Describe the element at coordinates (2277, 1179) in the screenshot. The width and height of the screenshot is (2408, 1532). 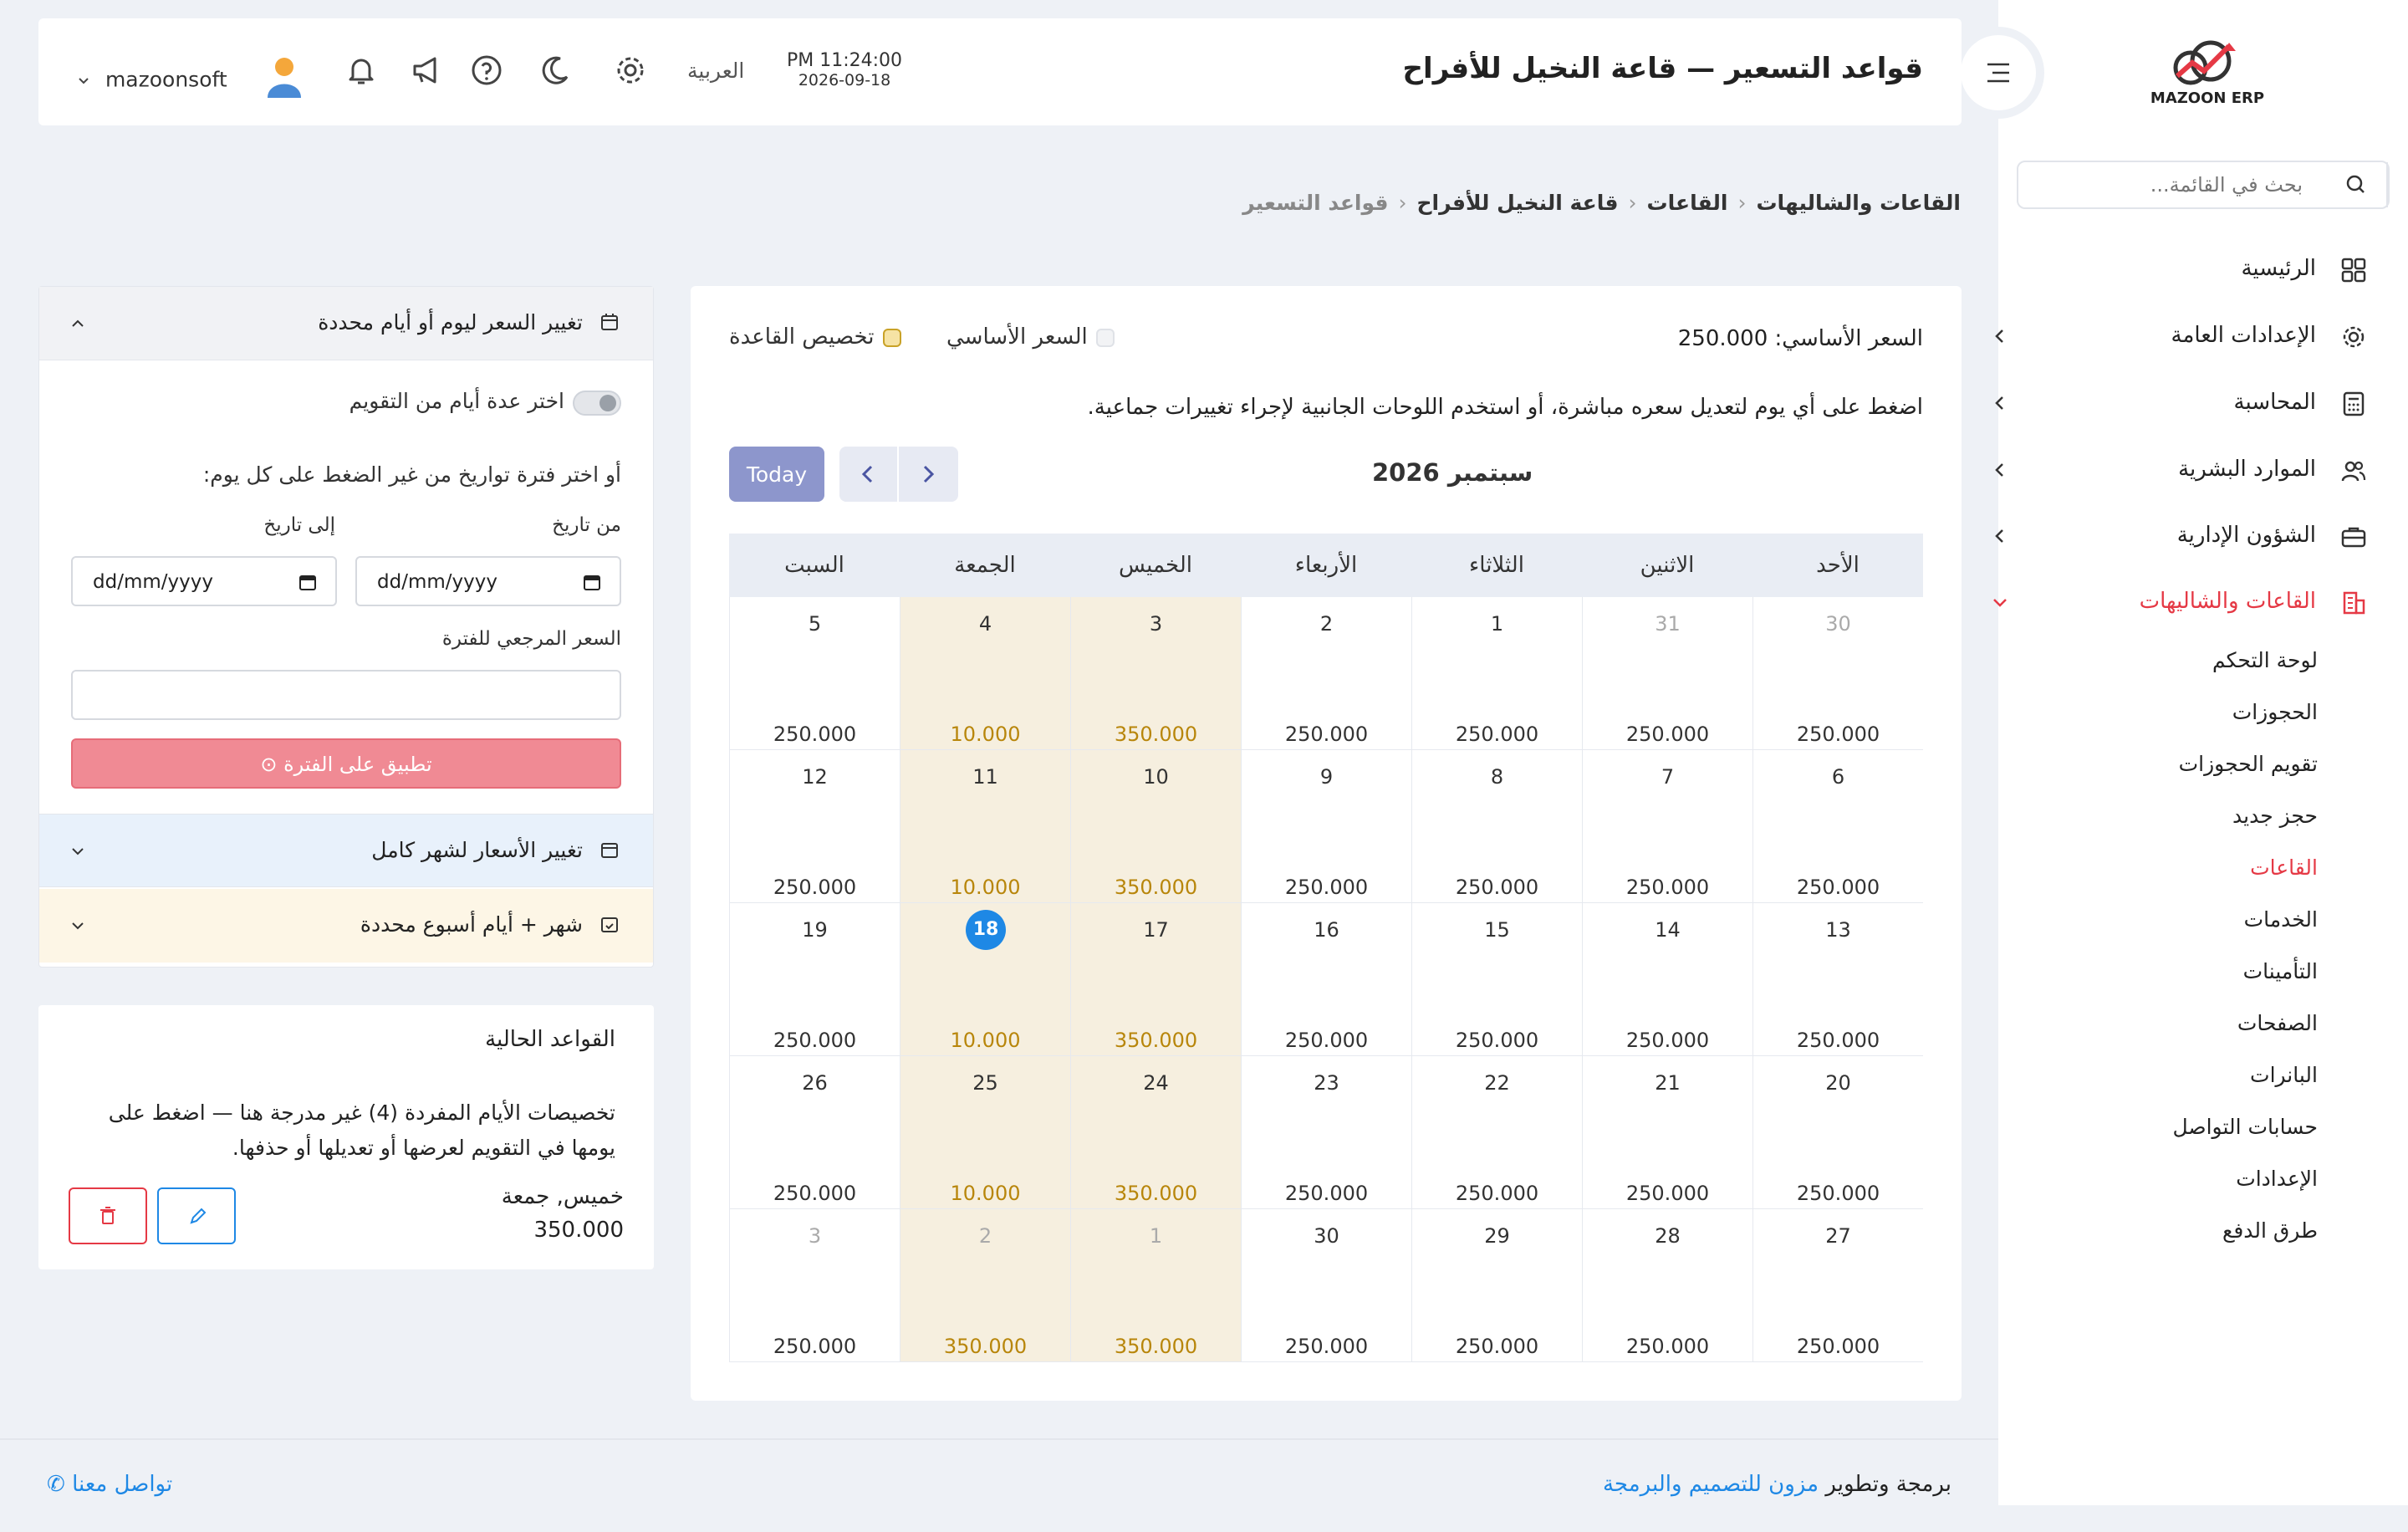
I see `sidebar-subitem-settings: الإعدادات` at that location.